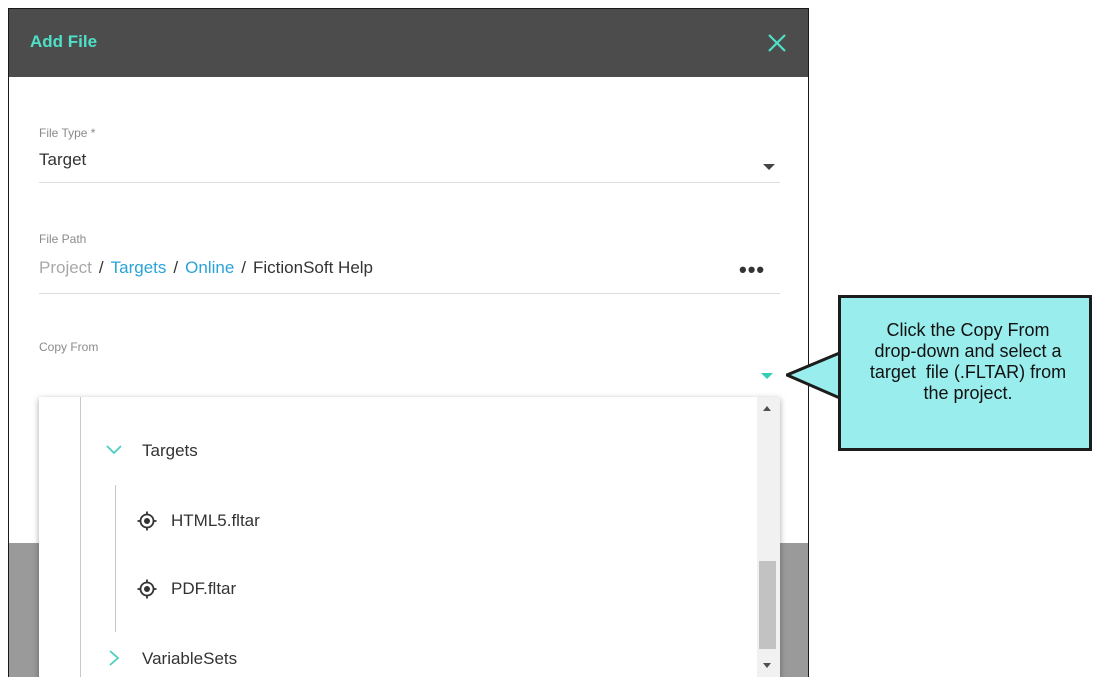 The image size is (1094, 677). What do you see at coordinates (170, 451) in the screenshot?
I see `tree-folder-targets: Targets` at bounding box center [170, 451].